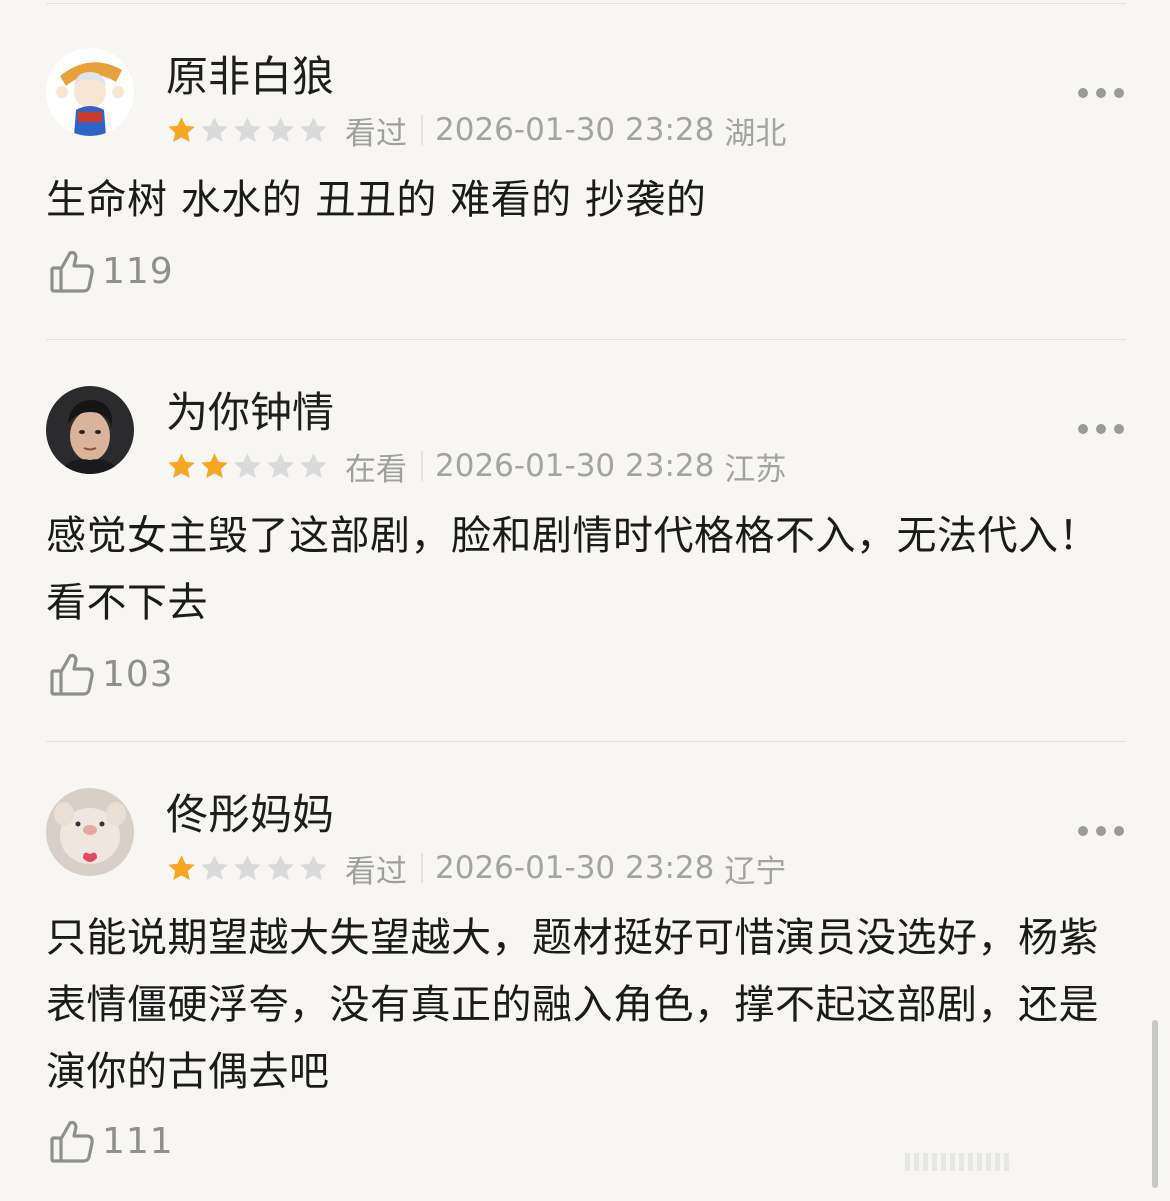 Image resolution: width=1170 pixels, height=1201 pixels. Describe the element at coordinates (1025, 1162) in the screenshot. I see `watermark` at that location.